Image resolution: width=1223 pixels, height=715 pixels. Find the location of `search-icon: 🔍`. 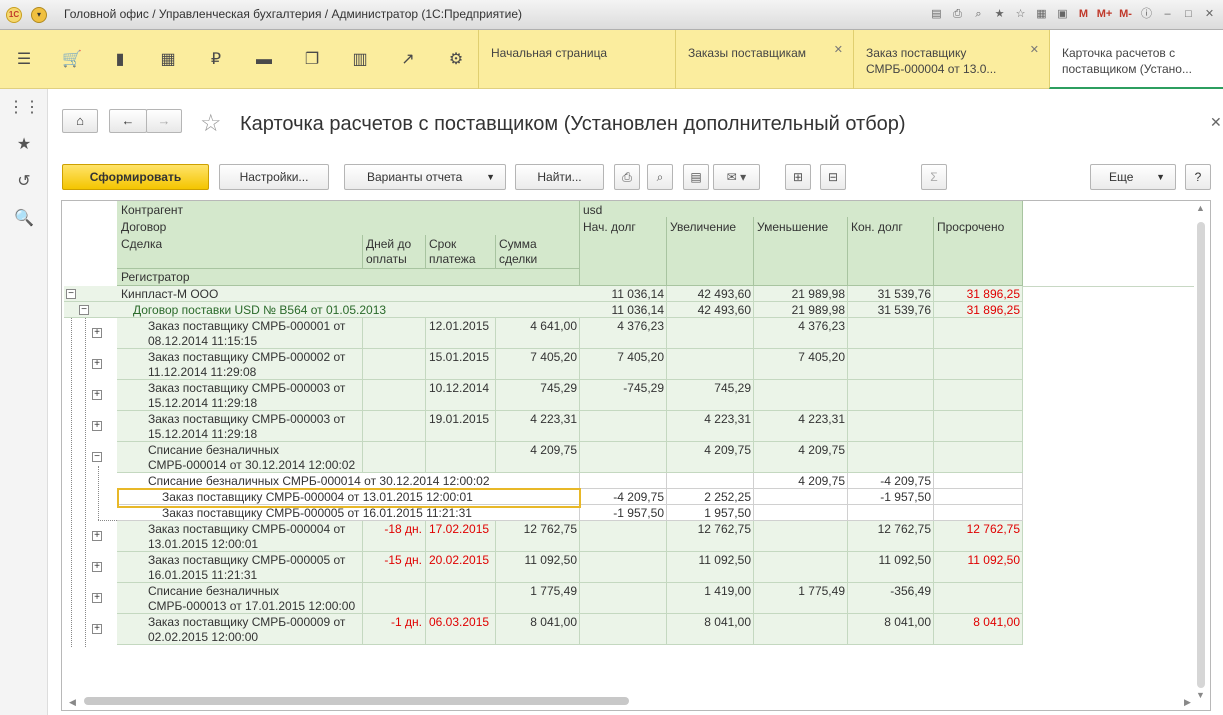

search-icon: 🔍 is located at coordinates (24, 218).